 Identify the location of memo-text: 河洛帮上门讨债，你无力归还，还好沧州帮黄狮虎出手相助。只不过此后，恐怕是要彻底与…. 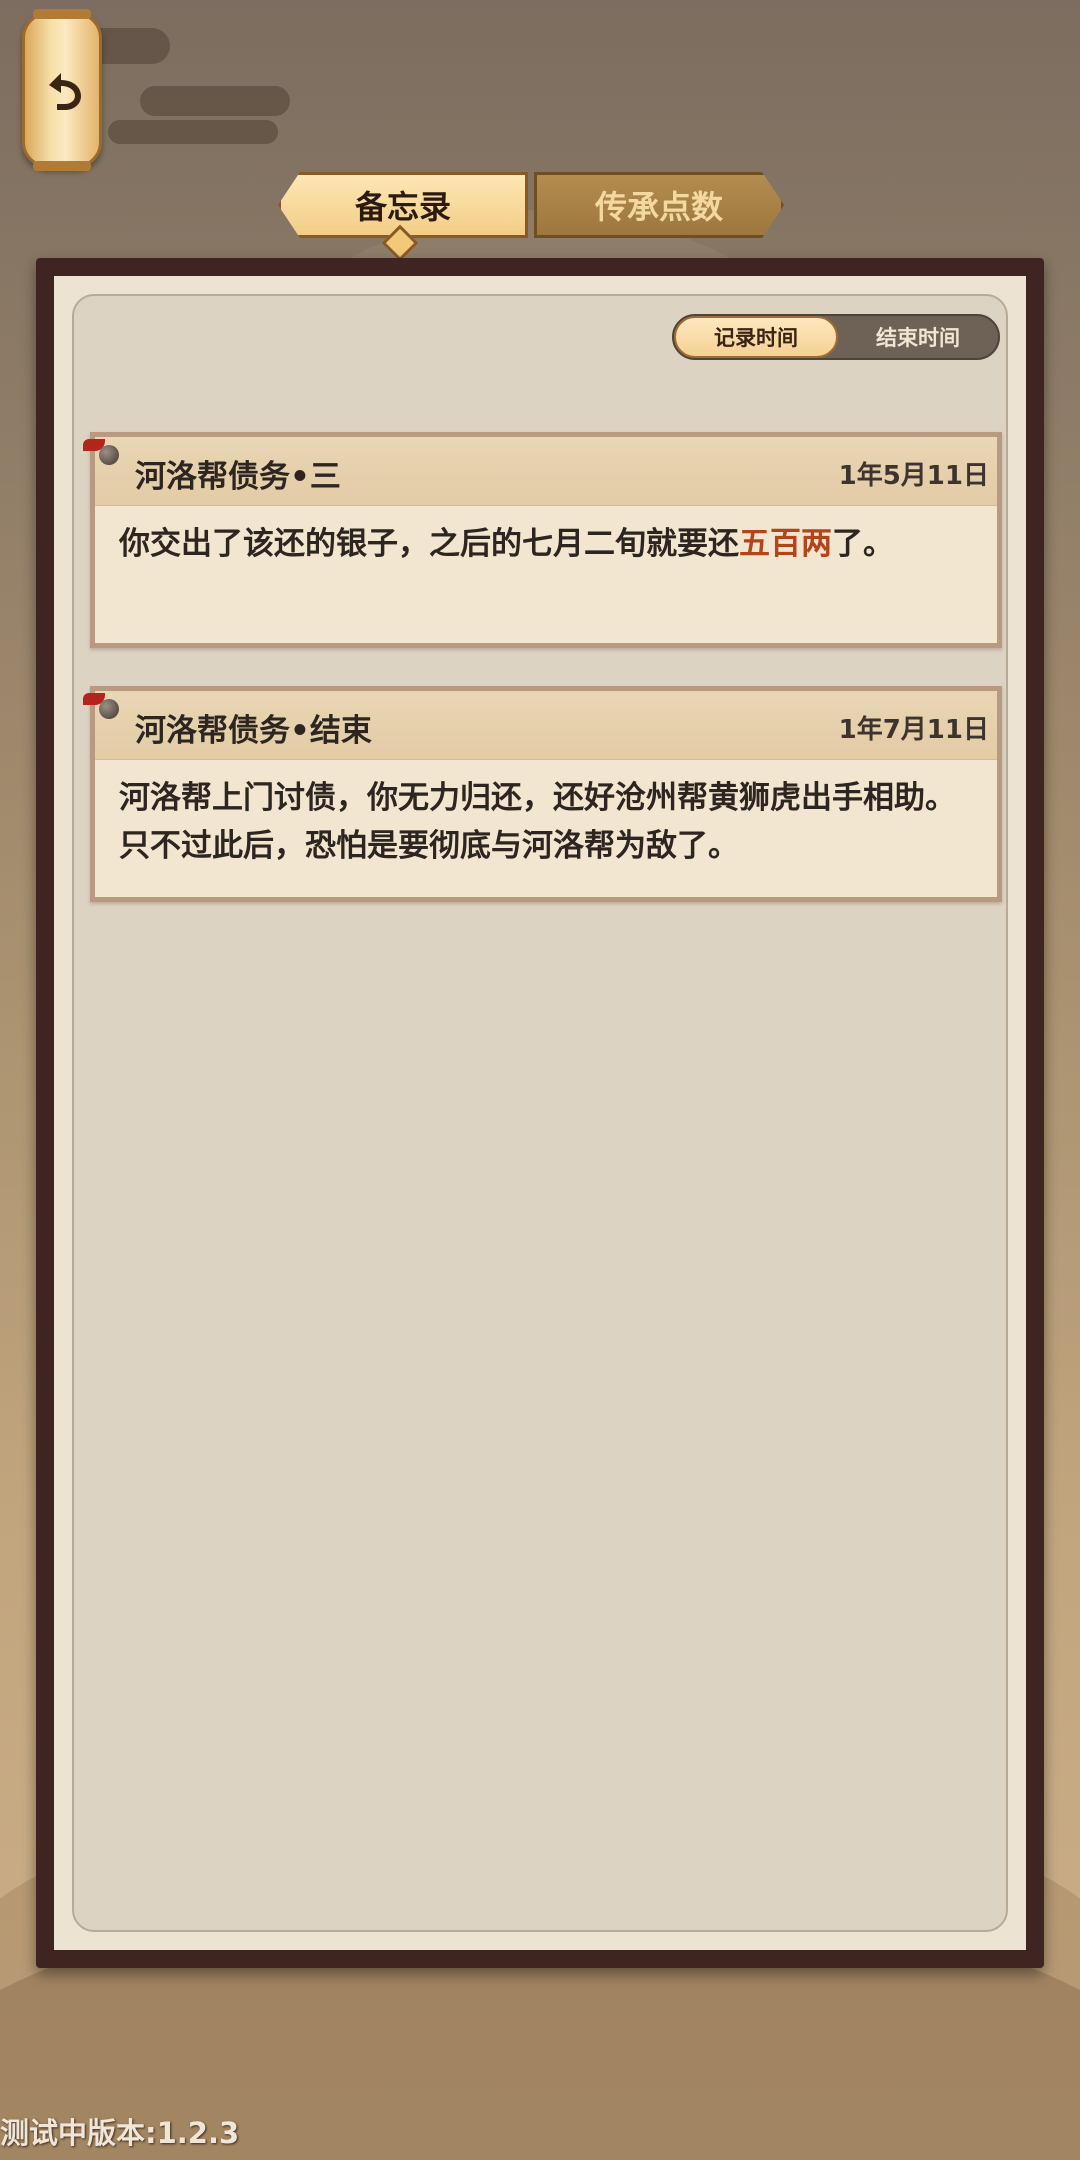
(537, 822).